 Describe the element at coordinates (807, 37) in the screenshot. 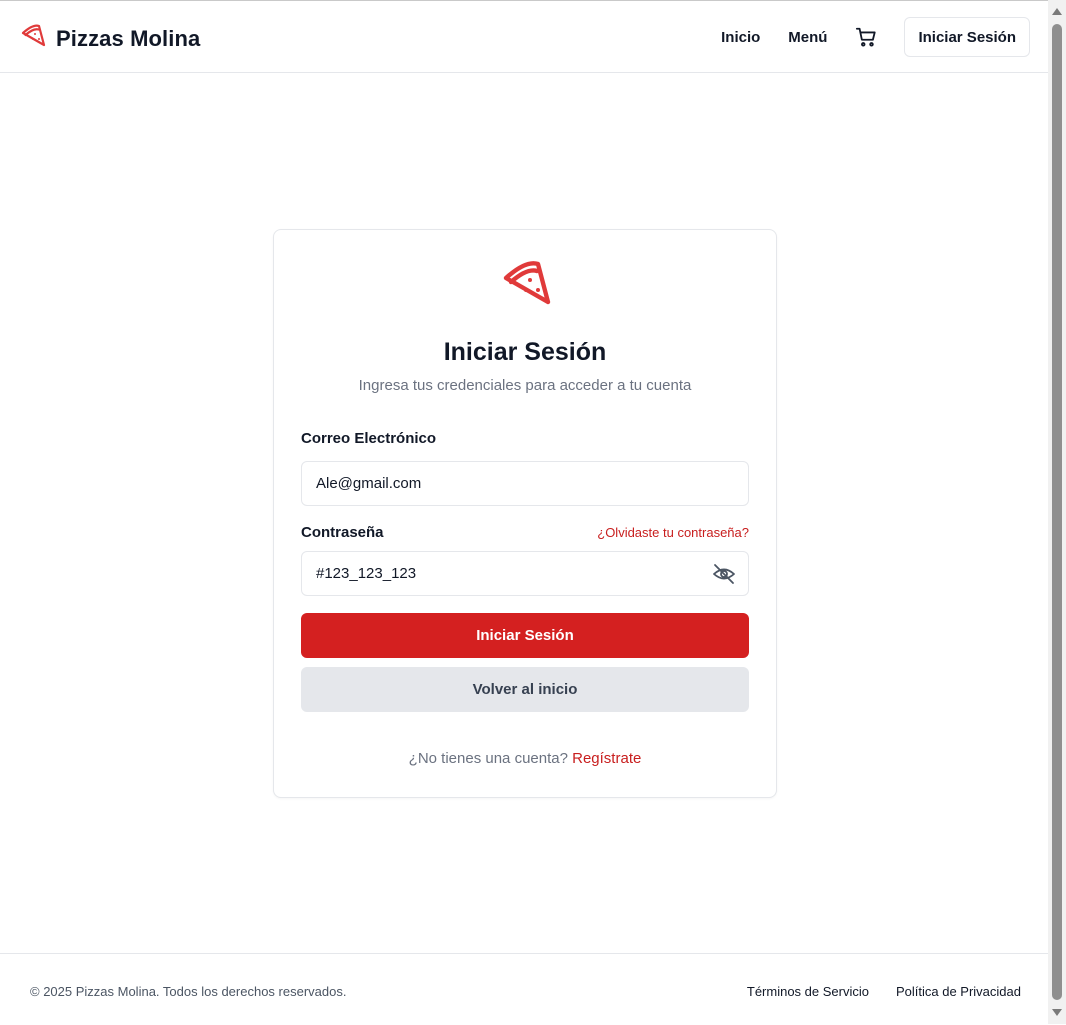

I see `nav-link-menu: Menú` at that location.